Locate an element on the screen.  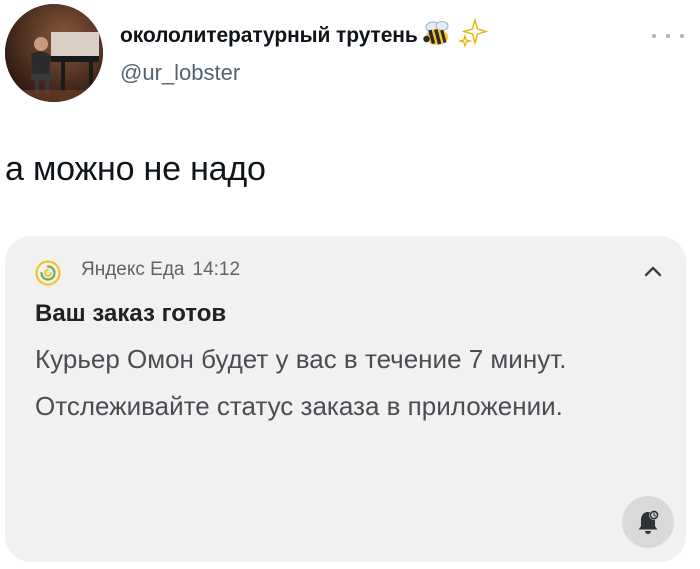
notification-app-info: Яндекс Еда 14:12 is located at coordinates (160, 270).